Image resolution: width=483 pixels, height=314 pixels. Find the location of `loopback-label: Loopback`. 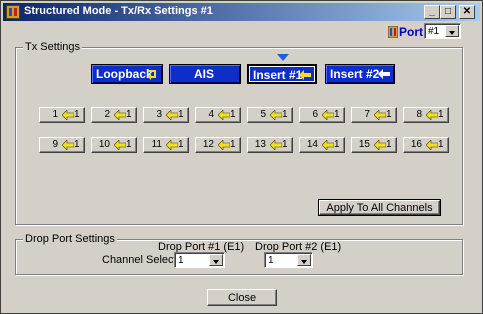

loopback-label: Loopback is located at coordinates (124, 74).